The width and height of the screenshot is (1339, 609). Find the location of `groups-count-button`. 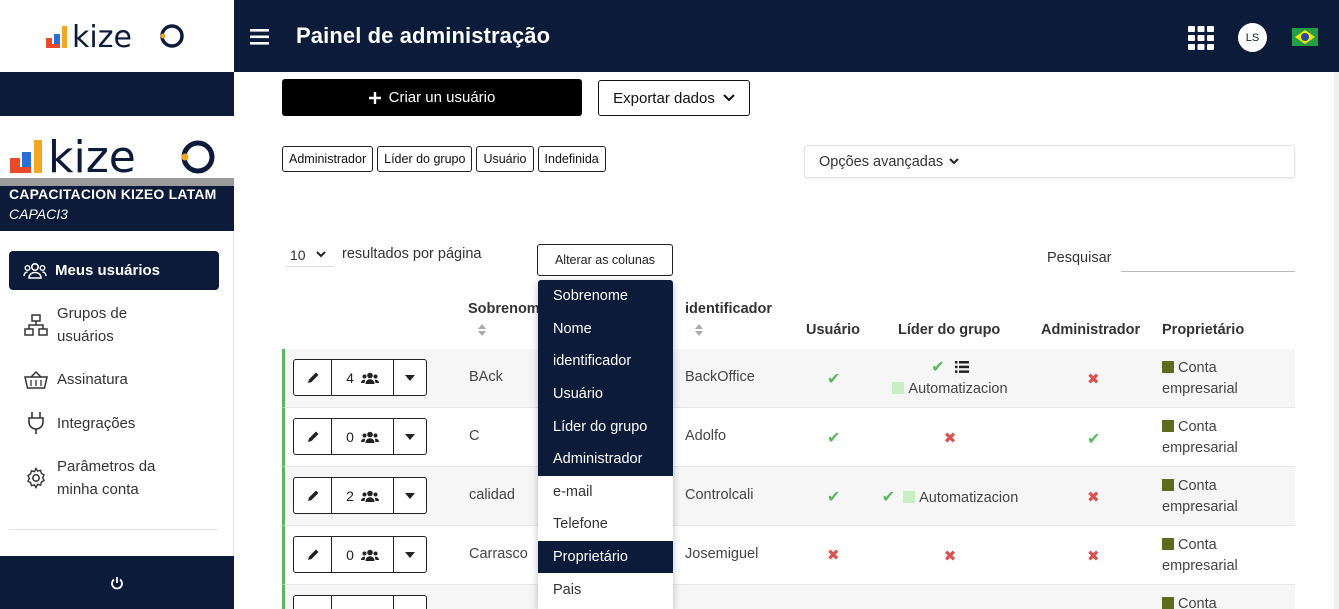

groups-count-button is located at coordinates (363, 602).